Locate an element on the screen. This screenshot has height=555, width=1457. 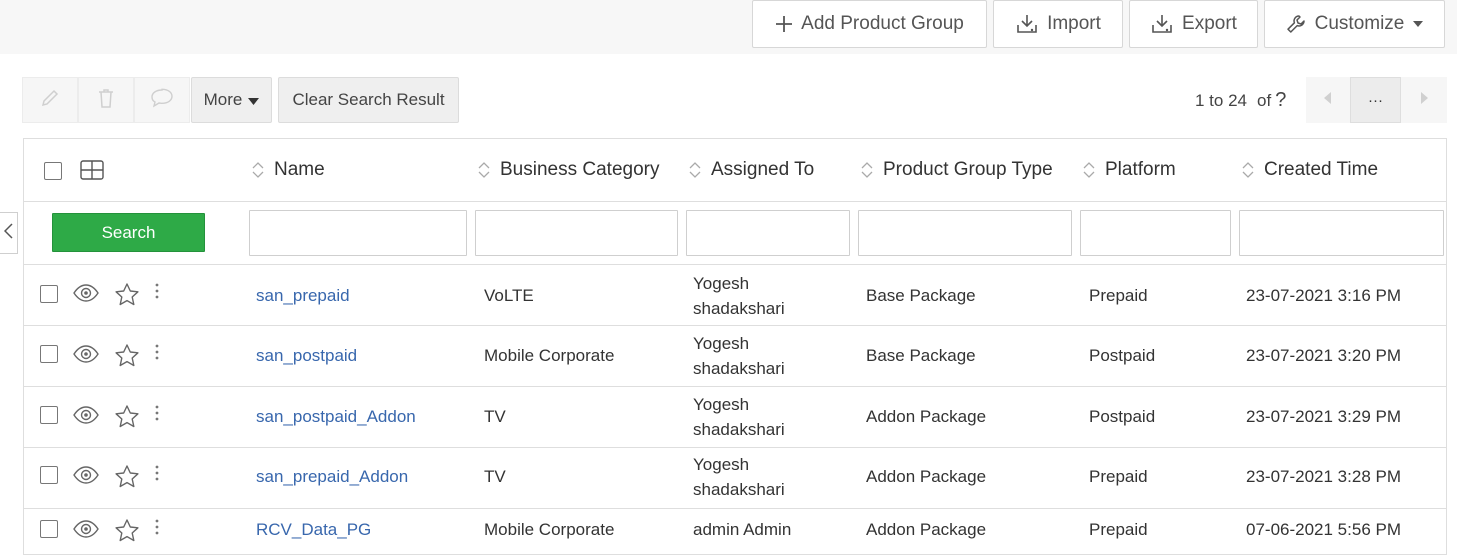
pagination-info: 1 to 24 of ? is located at coordinates (1240, 100).